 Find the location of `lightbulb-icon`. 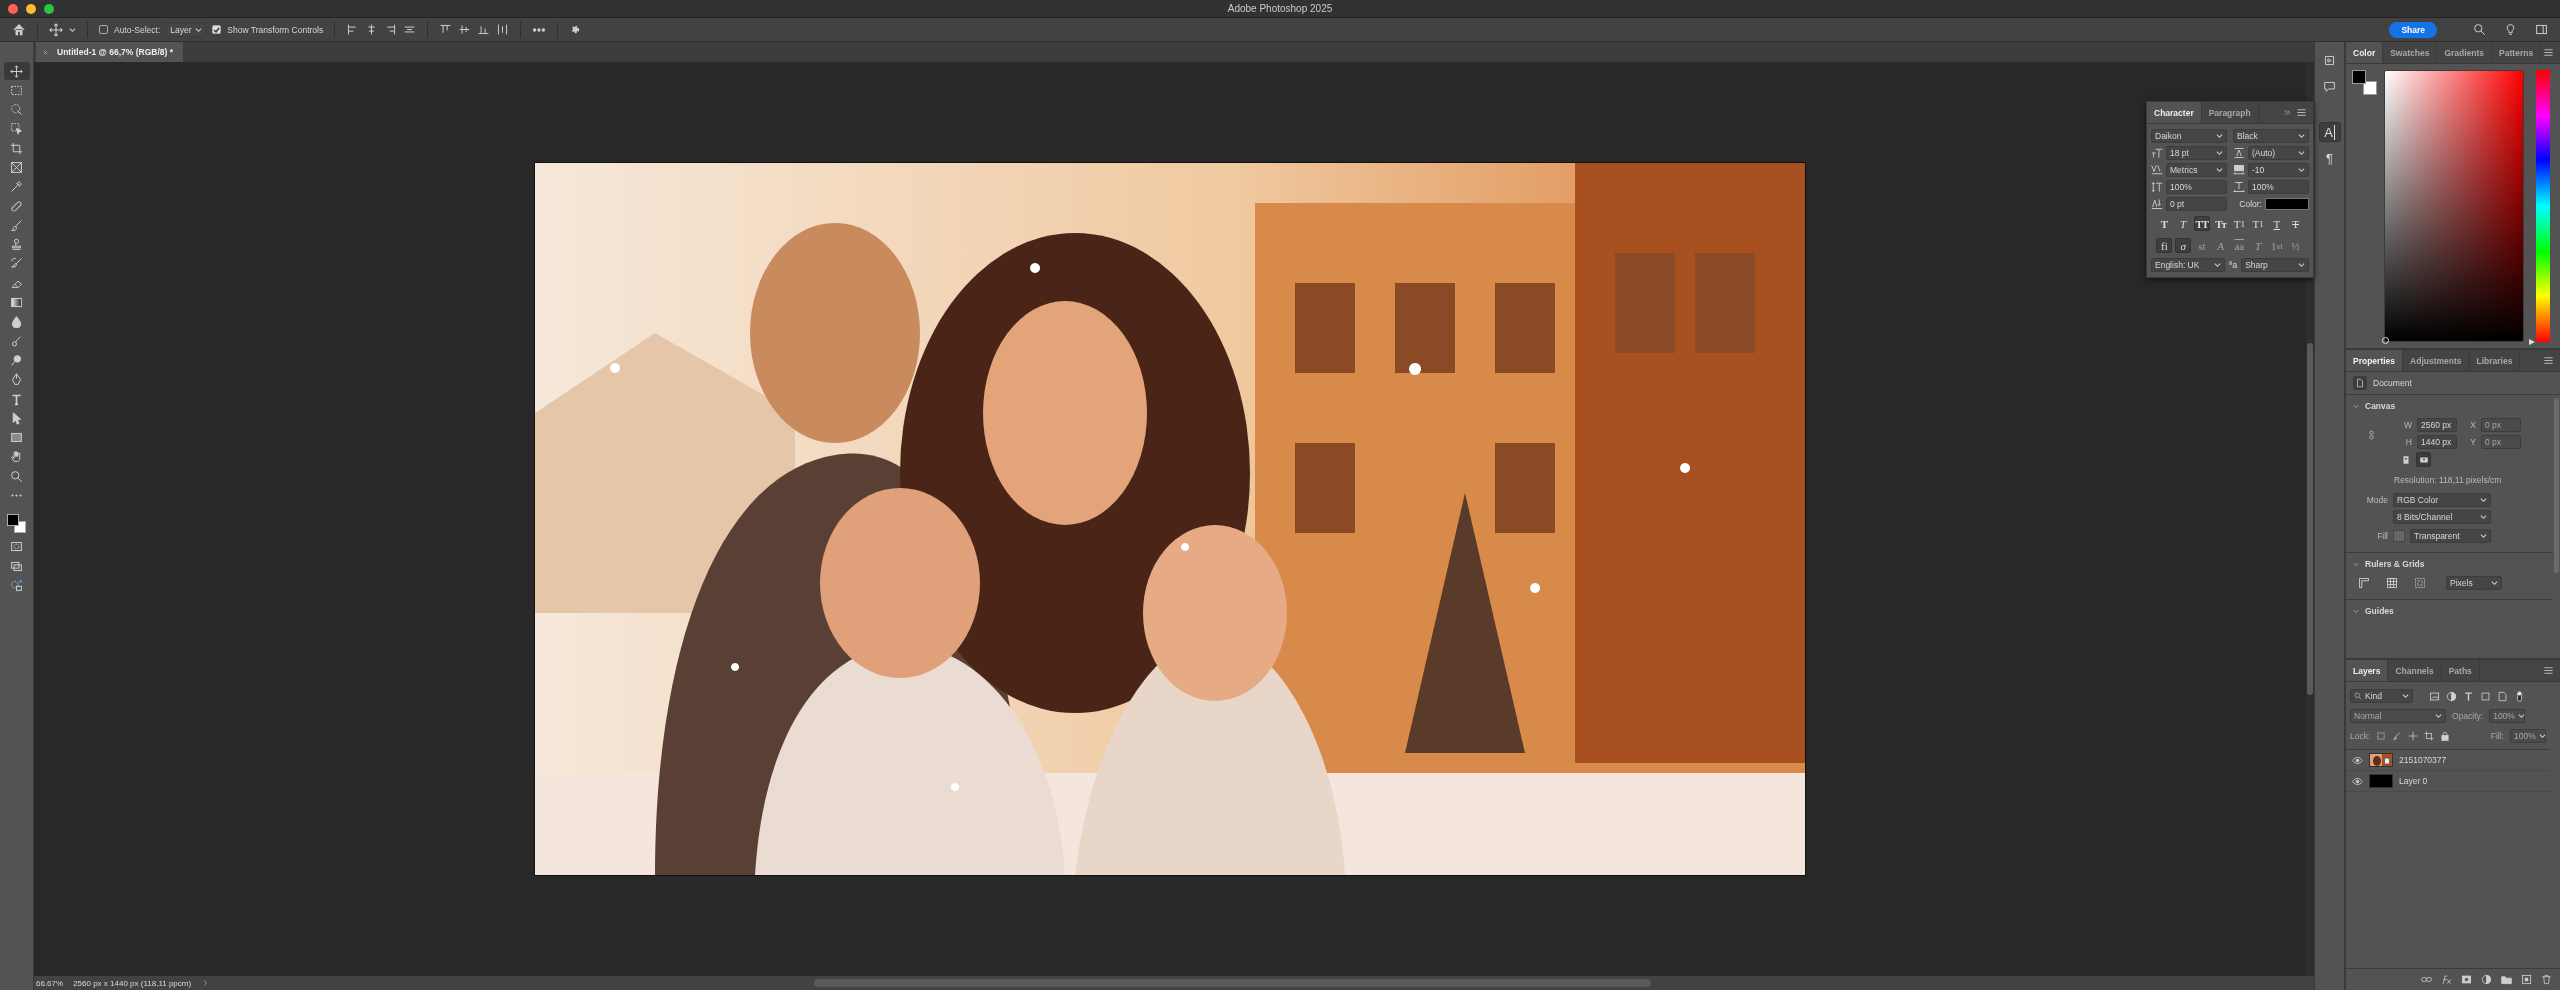

lightbulb-icon is located at coordinates (2510, 29).